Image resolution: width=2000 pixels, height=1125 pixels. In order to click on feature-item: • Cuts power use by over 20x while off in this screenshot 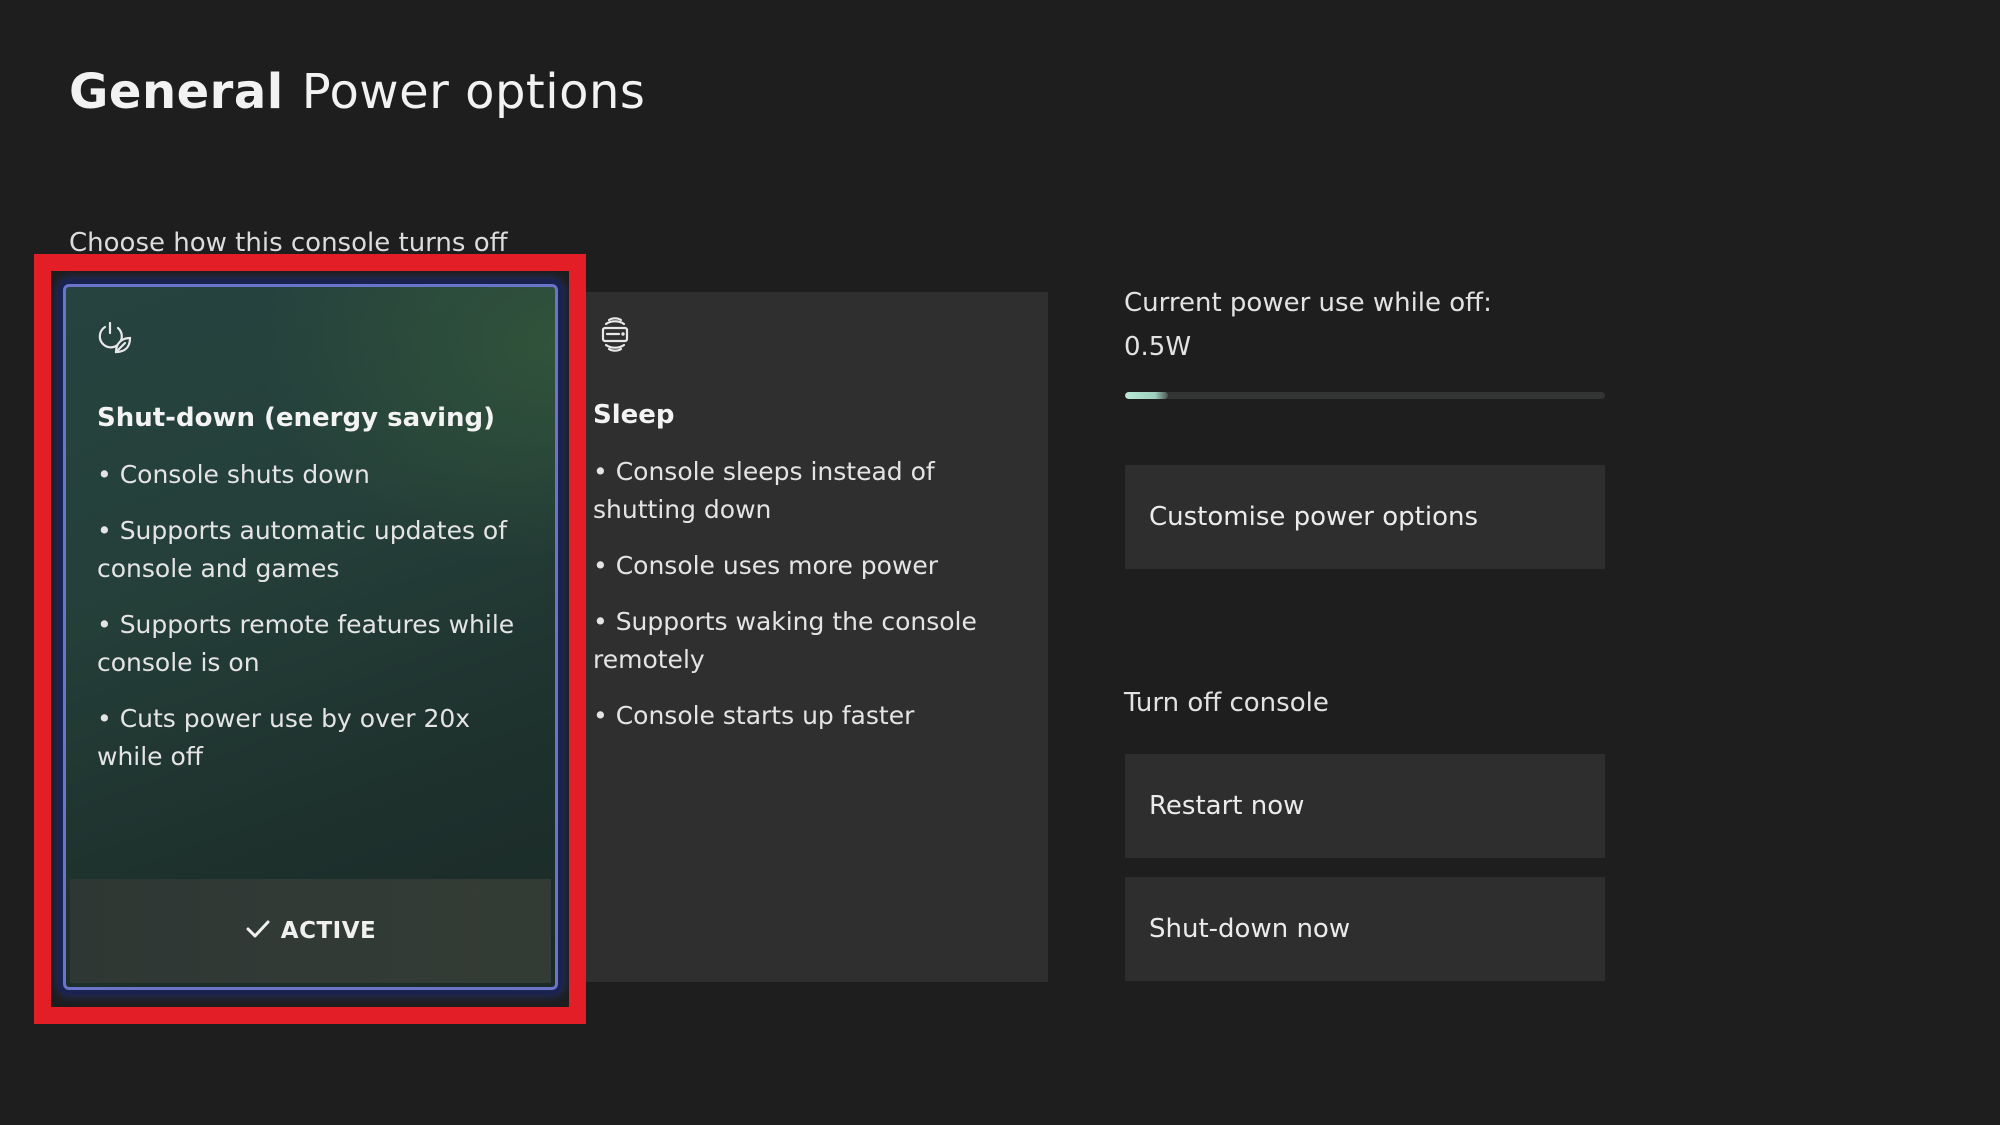, I will do `click(284, 737)`.